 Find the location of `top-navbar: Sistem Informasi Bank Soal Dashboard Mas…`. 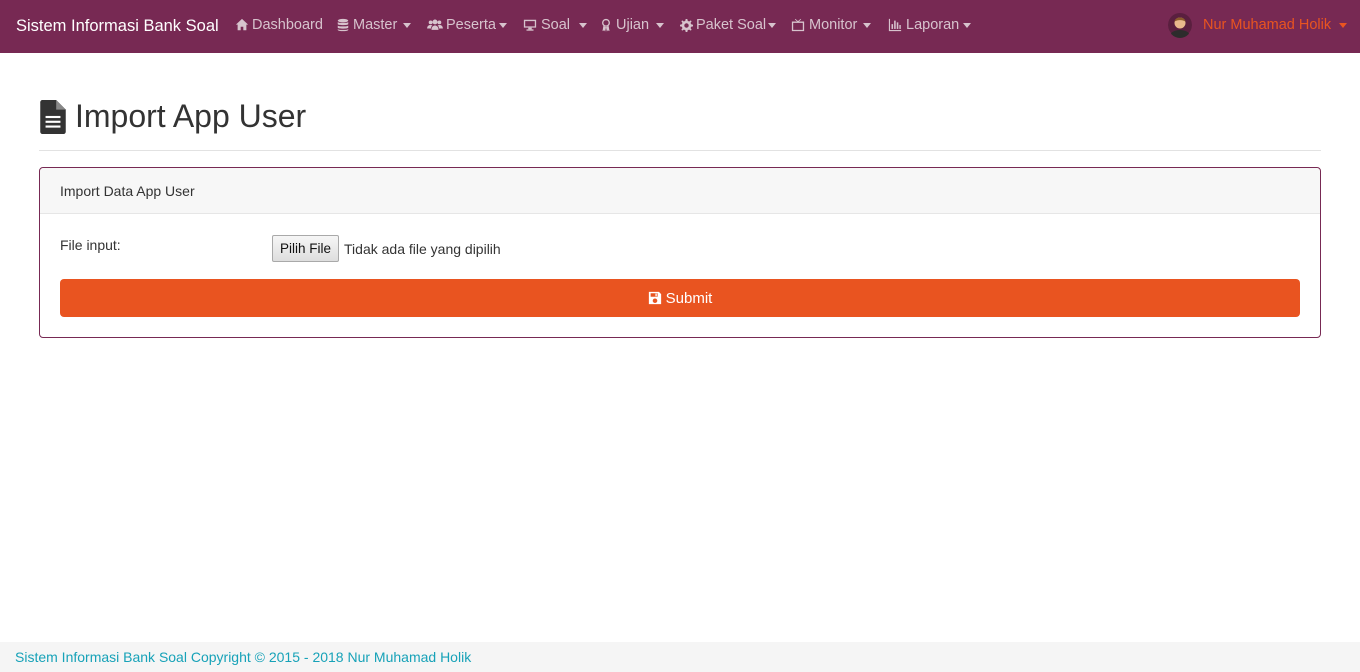

top-navbar: Sistem Informasi Bank Soal Dashboard Mas… is located at coordinates (680, 26).